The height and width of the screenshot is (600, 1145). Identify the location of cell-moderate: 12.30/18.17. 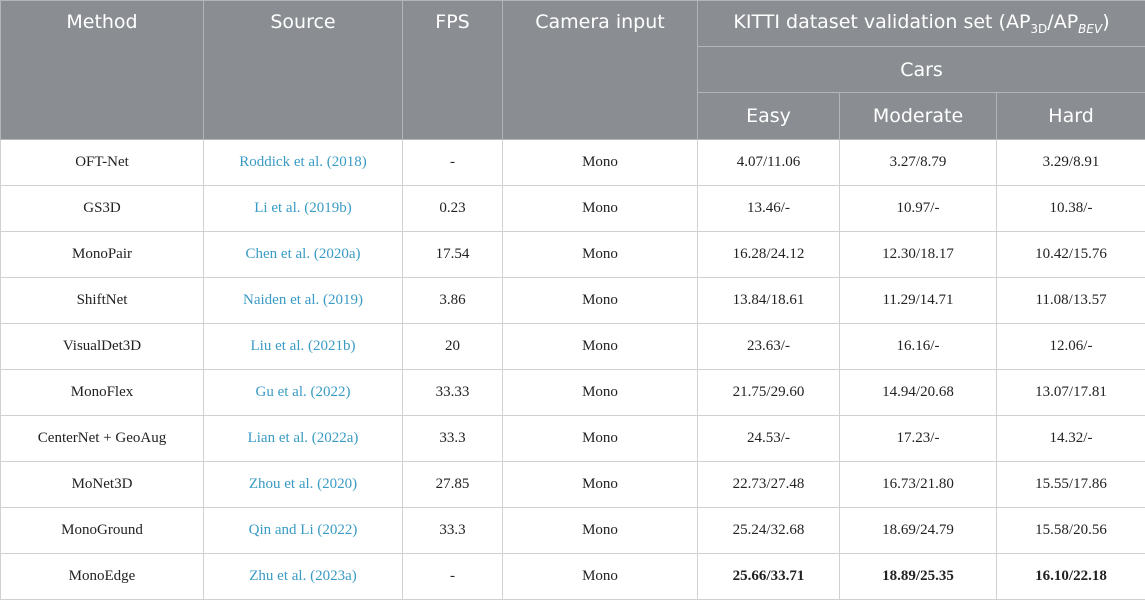
(918, 255).